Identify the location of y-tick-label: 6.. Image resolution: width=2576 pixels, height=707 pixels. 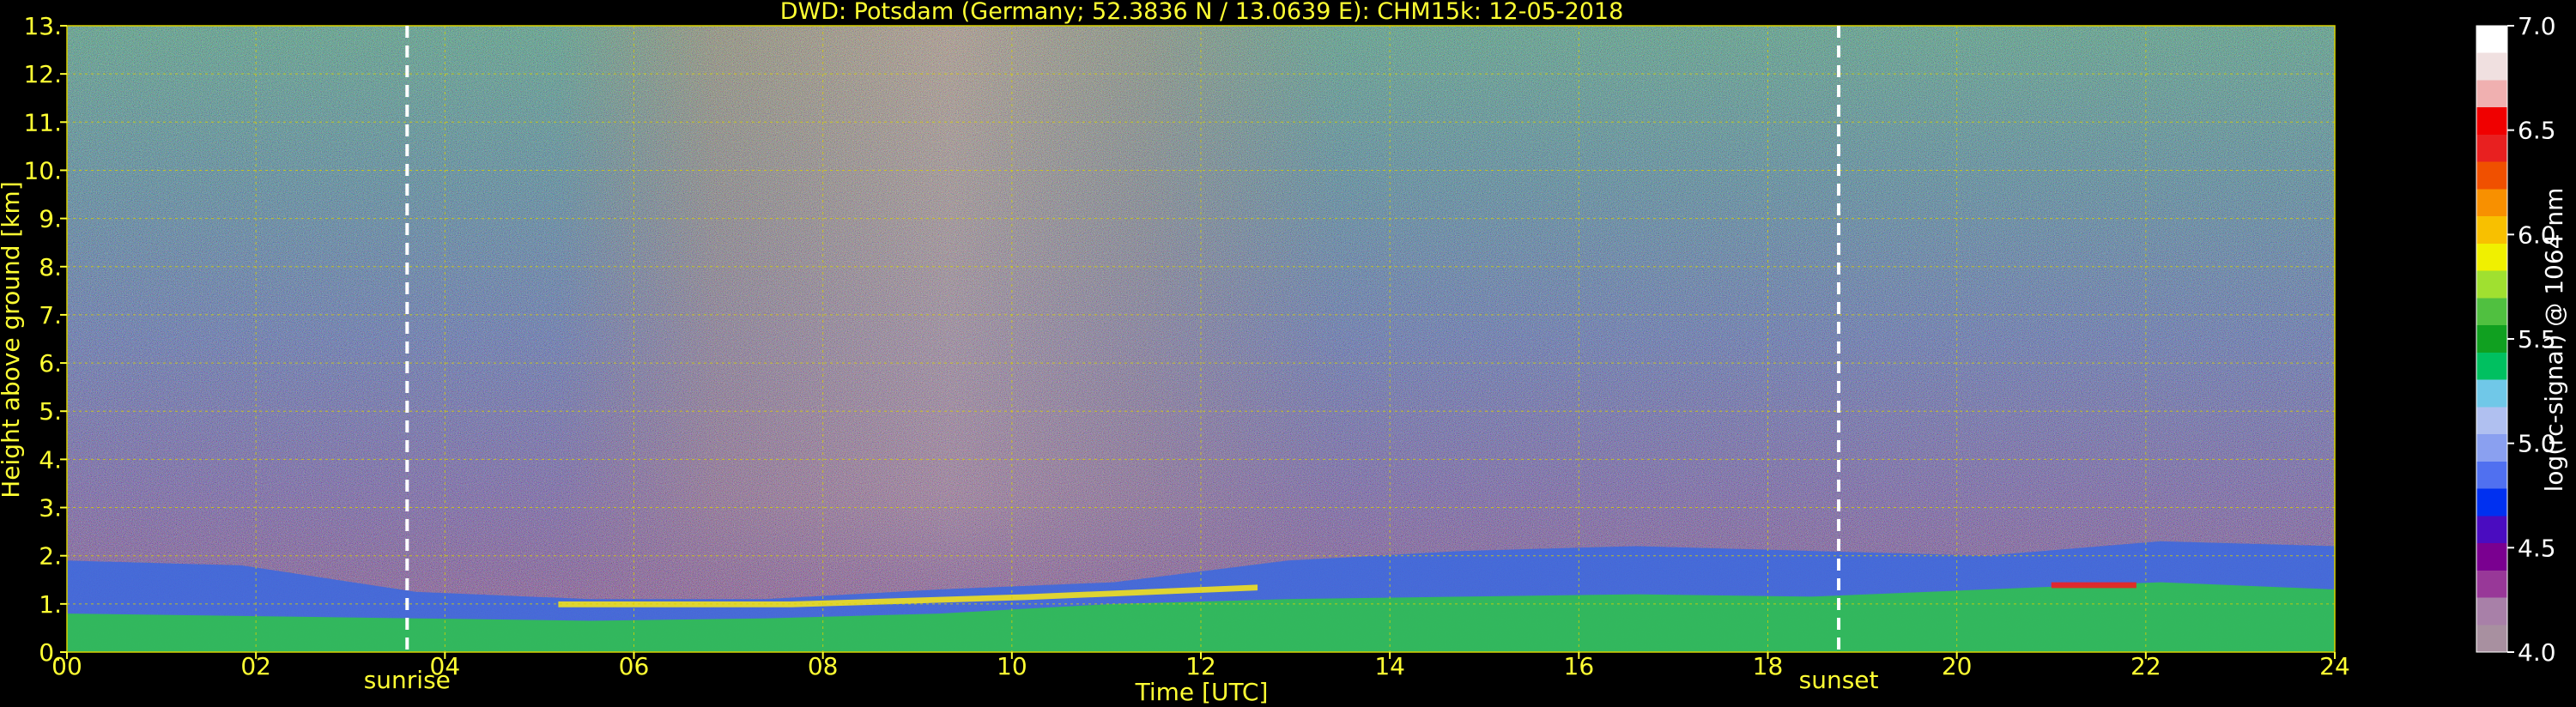
(50, 363).